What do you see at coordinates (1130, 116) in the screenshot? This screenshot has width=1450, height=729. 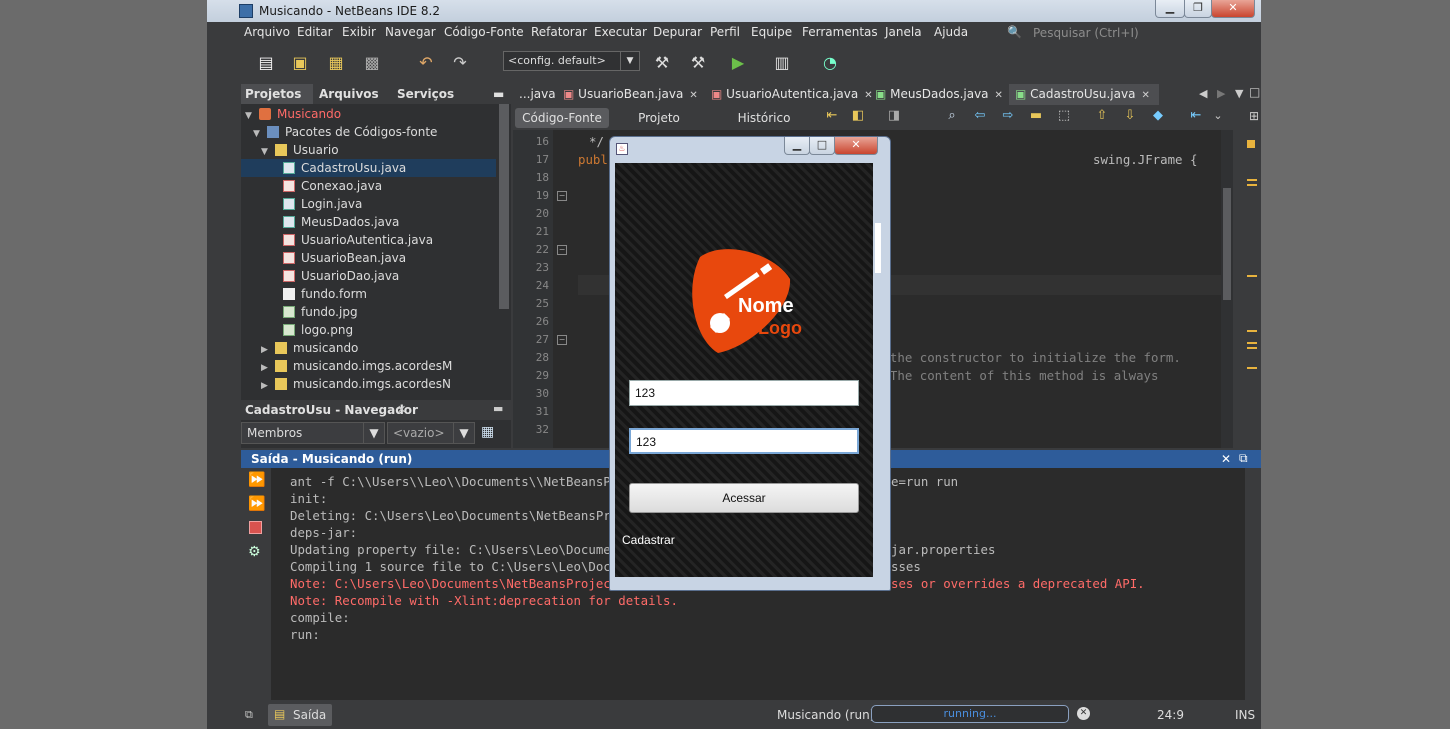 I see `next-bookmark-icon: ⇩` at bounding box center [1130, 116].